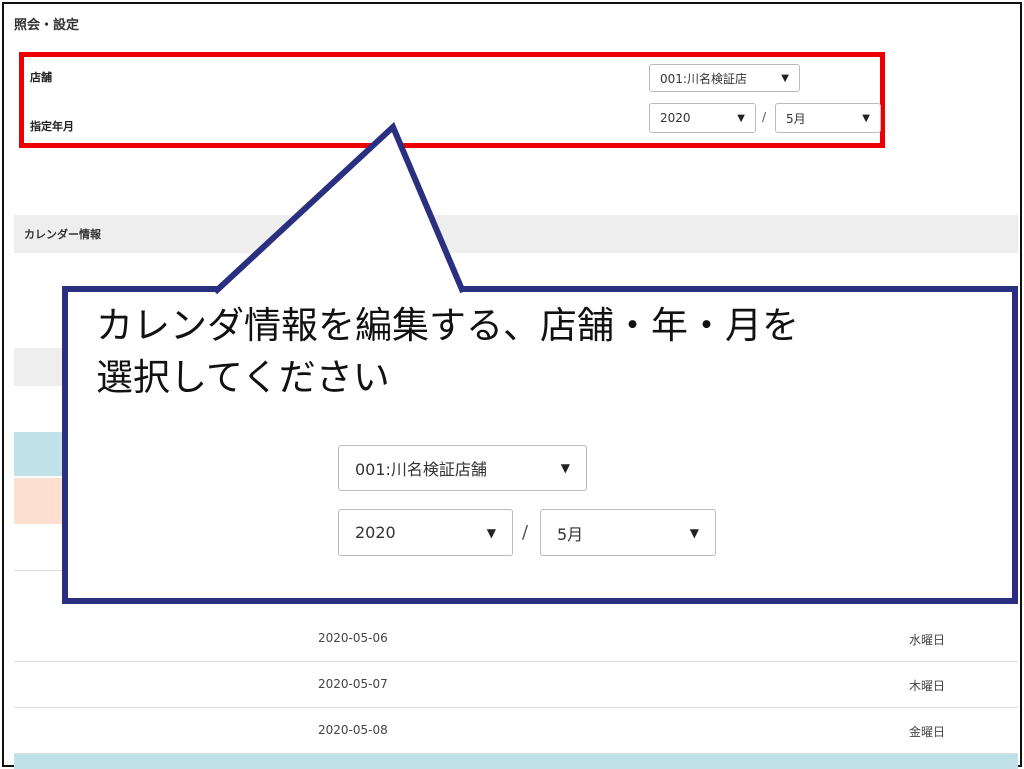 The width and height of the screenshot is (1024, 769). Describe the element at coordinates (425, 532) in the screenshot. I see `callout-year-select: 2020 ▼` at that location.